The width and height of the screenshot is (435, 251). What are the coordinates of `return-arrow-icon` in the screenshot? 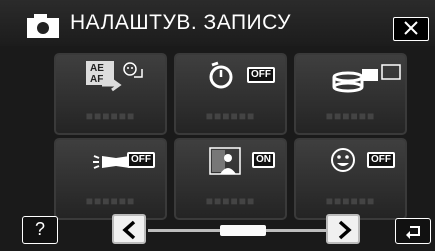 It's located at (413, 232).